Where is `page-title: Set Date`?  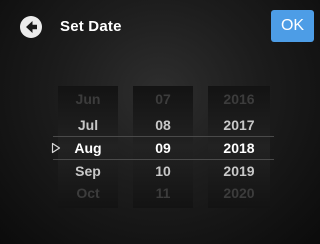 page-title: Set Date is located at coordinates (91, 26).